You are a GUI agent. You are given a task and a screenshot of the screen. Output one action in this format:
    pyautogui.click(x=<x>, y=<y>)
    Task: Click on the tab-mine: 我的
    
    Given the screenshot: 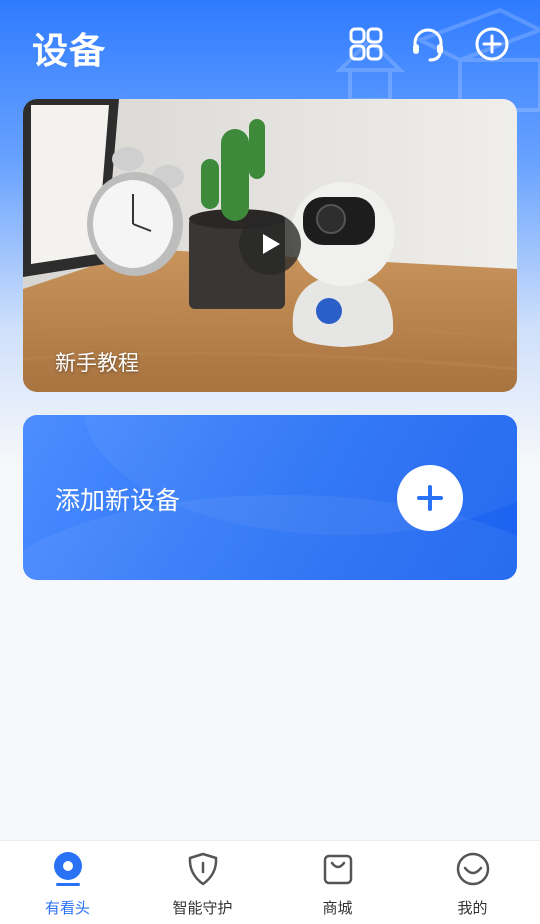 What is the action you would take?
    pyautogui.click(x=472, y=882)
    